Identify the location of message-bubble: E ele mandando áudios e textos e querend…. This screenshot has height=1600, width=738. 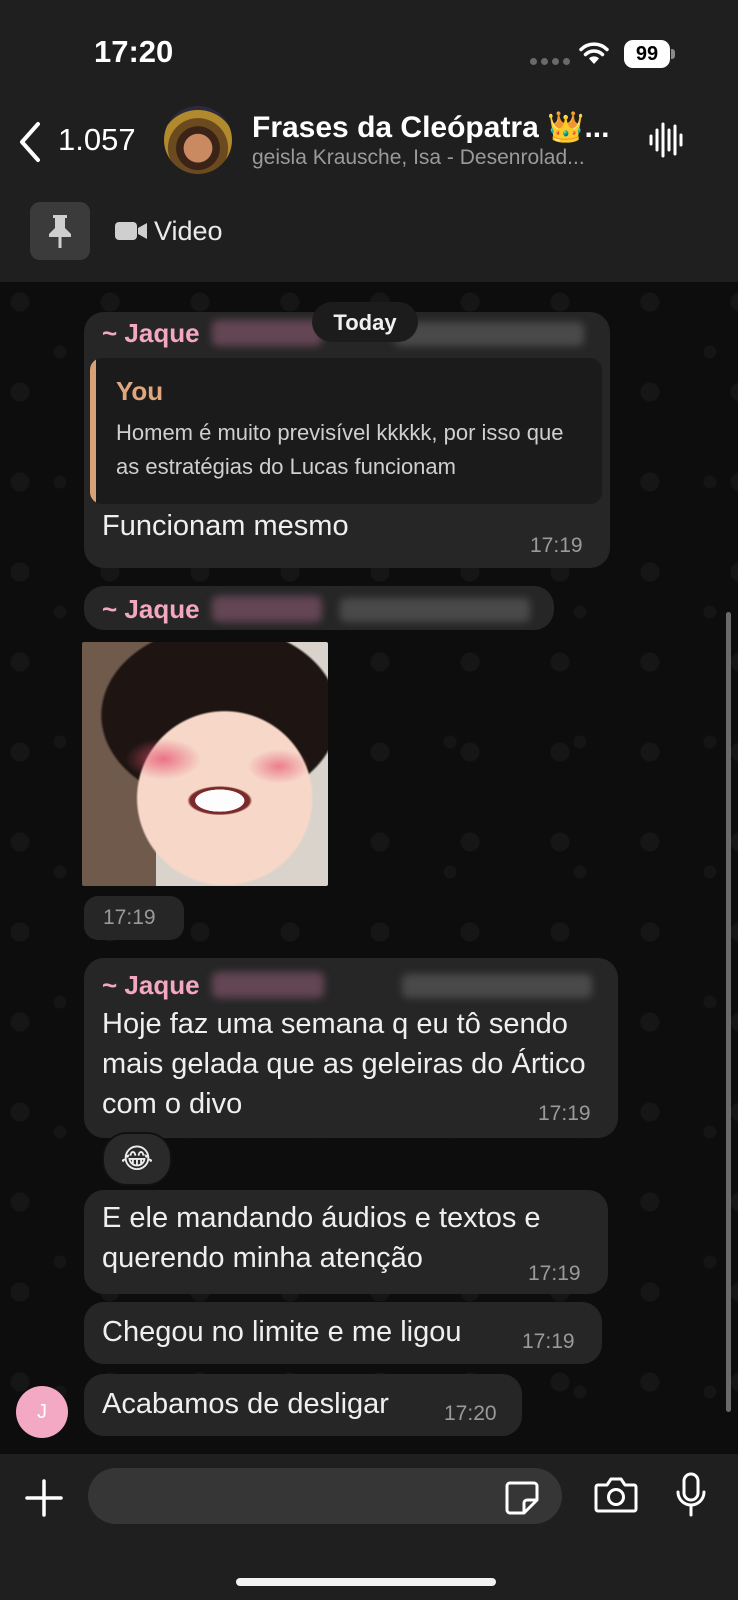
(346, 1242).